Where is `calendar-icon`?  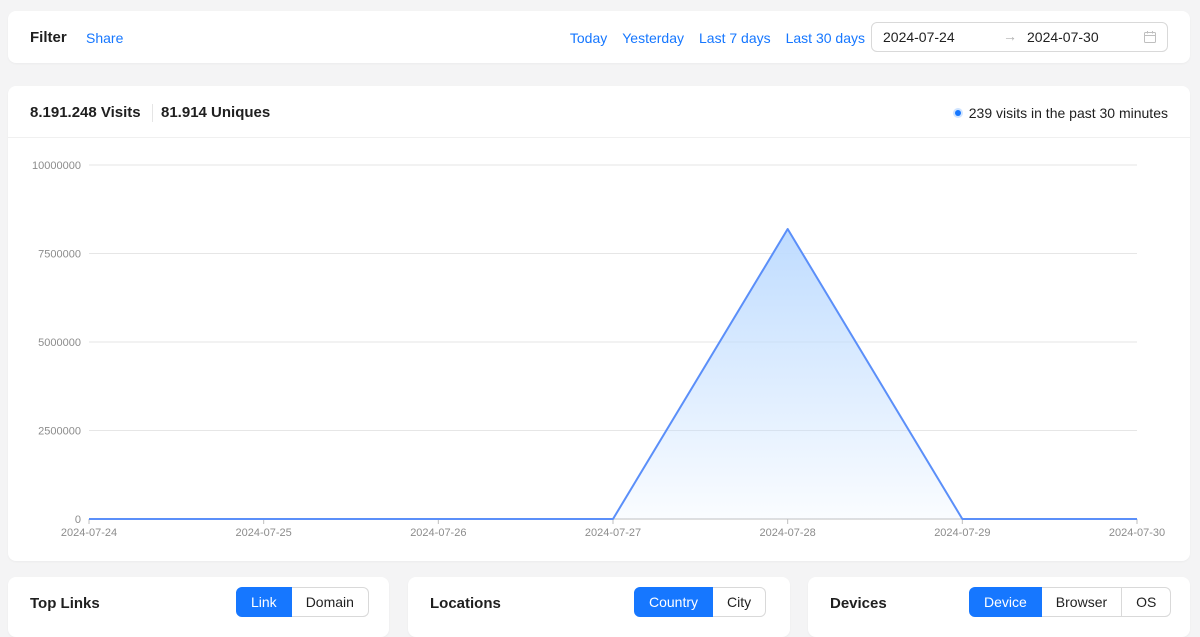
calendar-icon is located at coordinates (1150, 37).